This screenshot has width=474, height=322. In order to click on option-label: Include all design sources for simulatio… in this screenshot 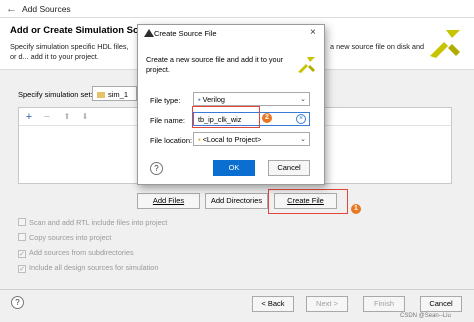, I will do `click(94, 267)`.